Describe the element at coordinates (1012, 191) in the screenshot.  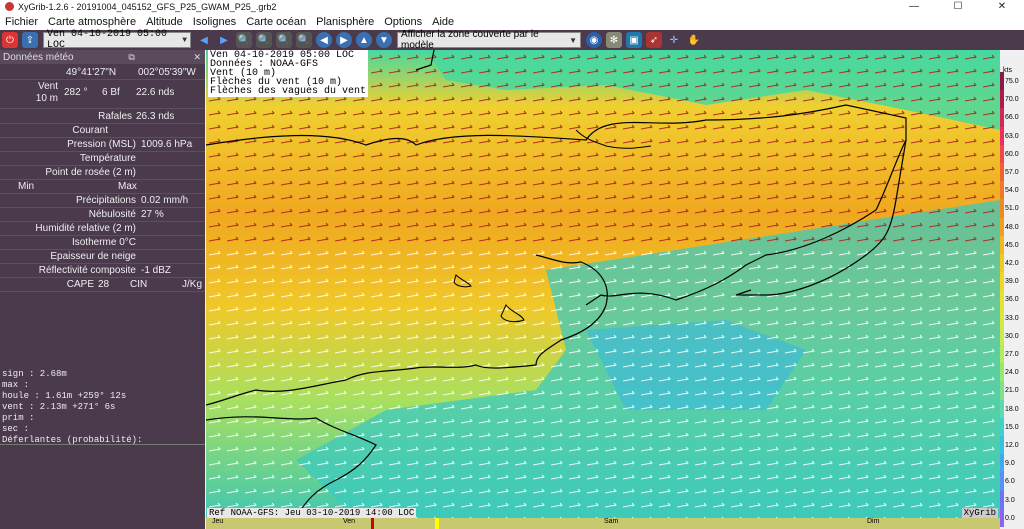
I see `scale-label: 54.0` at that location.